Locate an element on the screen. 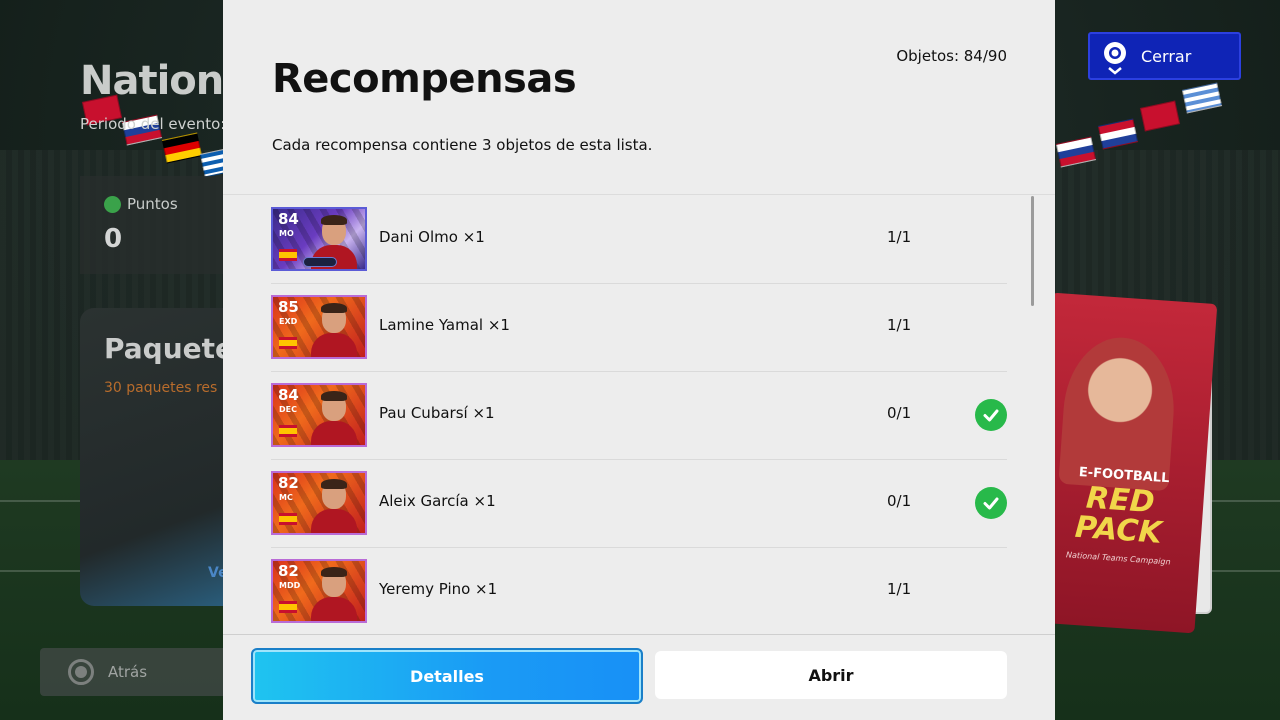 Image resolution: width=1280 pixels, height=720 pixels. close-label: Cerrar is located at coordinates (1166, 56).